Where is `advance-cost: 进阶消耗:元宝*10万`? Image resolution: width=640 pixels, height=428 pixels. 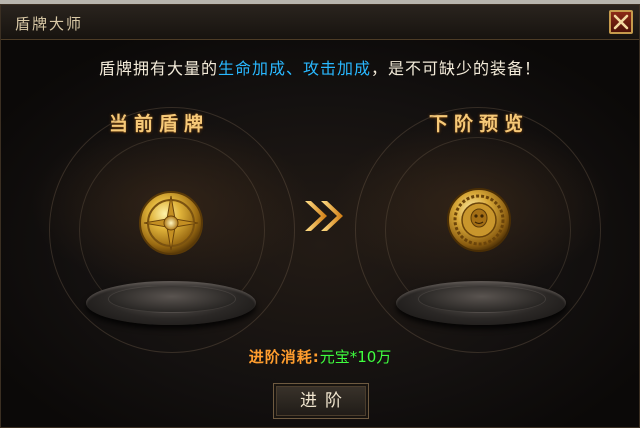
advance-cost: 进阶消耗:元宝*10万 is located at coordinates (320, 356).